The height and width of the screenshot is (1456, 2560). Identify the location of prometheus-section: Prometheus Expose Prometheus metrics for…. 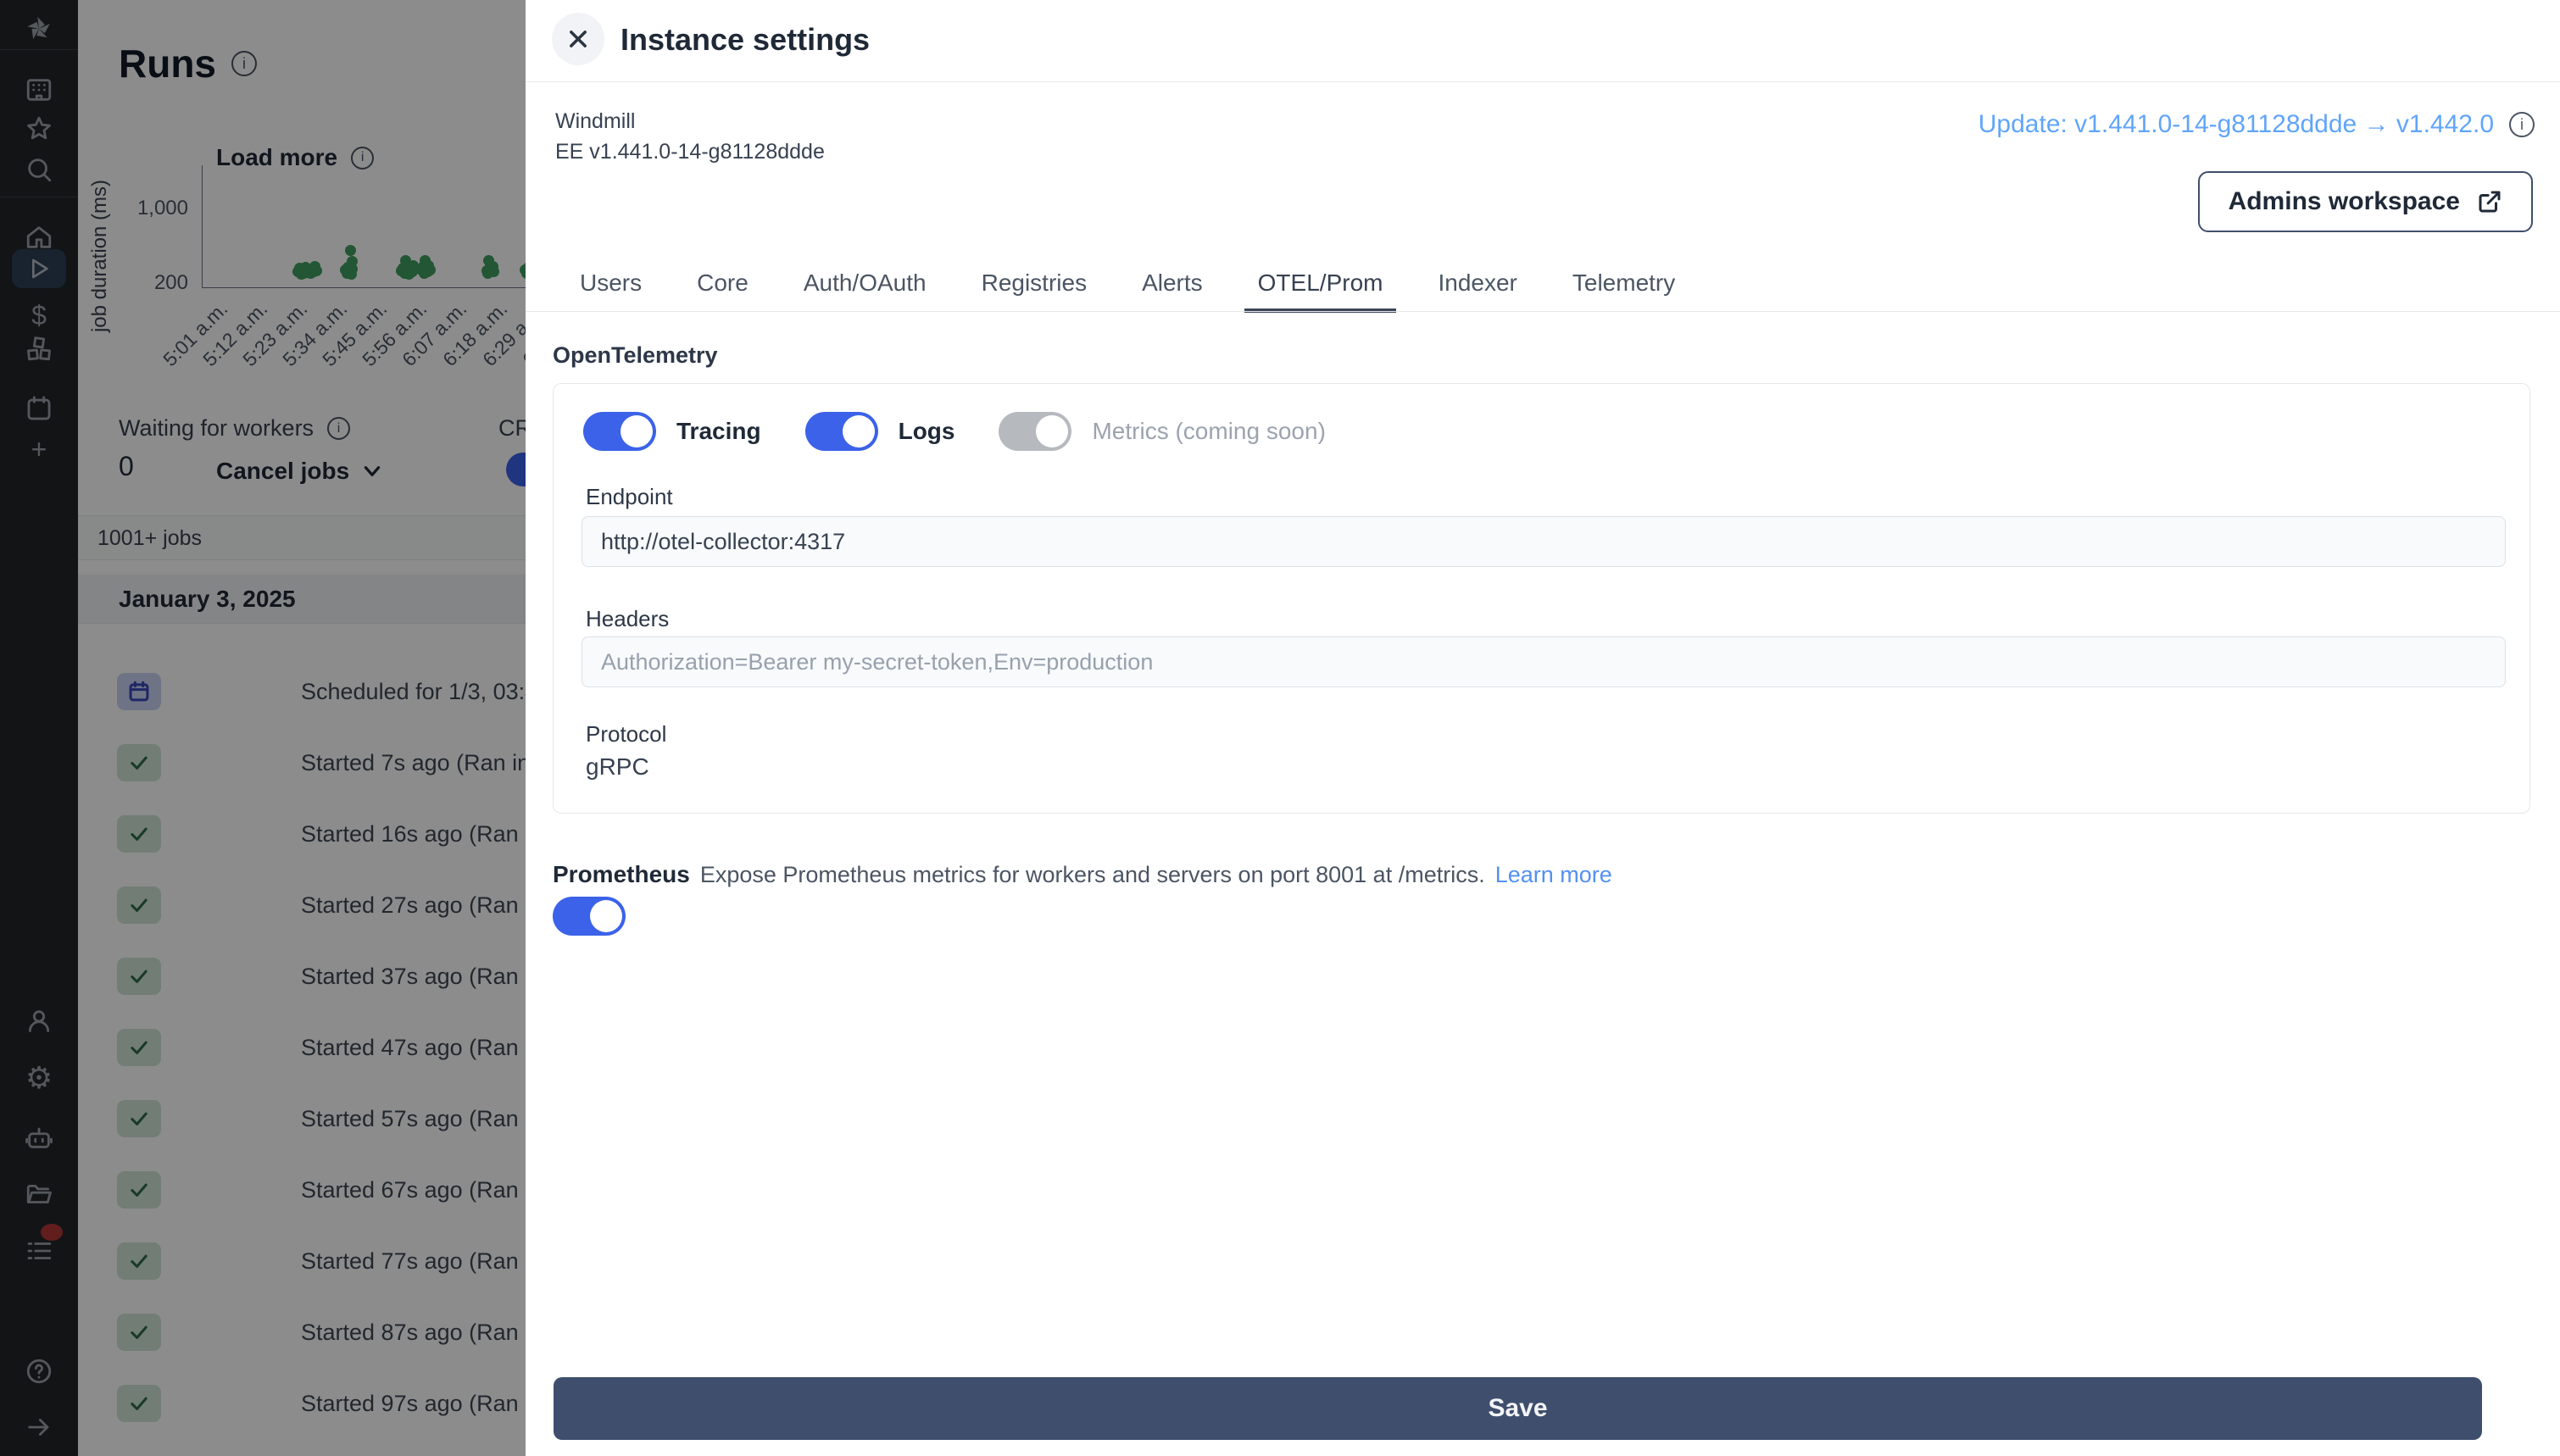
(1082, 874).